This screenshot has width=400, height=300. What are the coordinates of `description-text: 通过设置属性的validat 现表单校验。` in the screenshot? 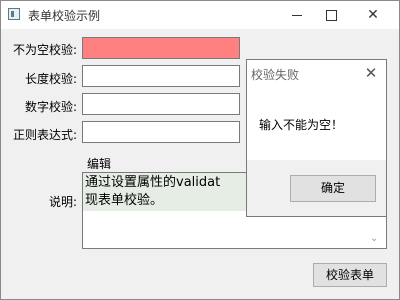 It's located at (153, 191).